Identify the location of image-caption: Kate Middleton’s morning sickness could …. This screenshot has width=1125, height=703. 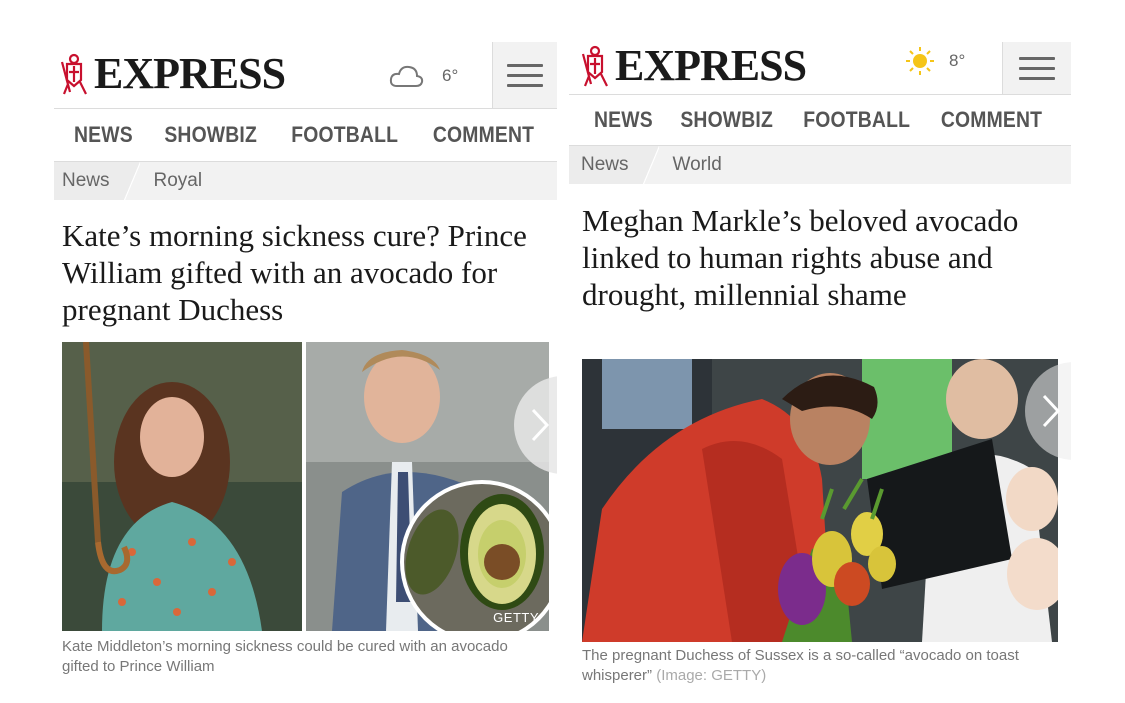
(297, 657).